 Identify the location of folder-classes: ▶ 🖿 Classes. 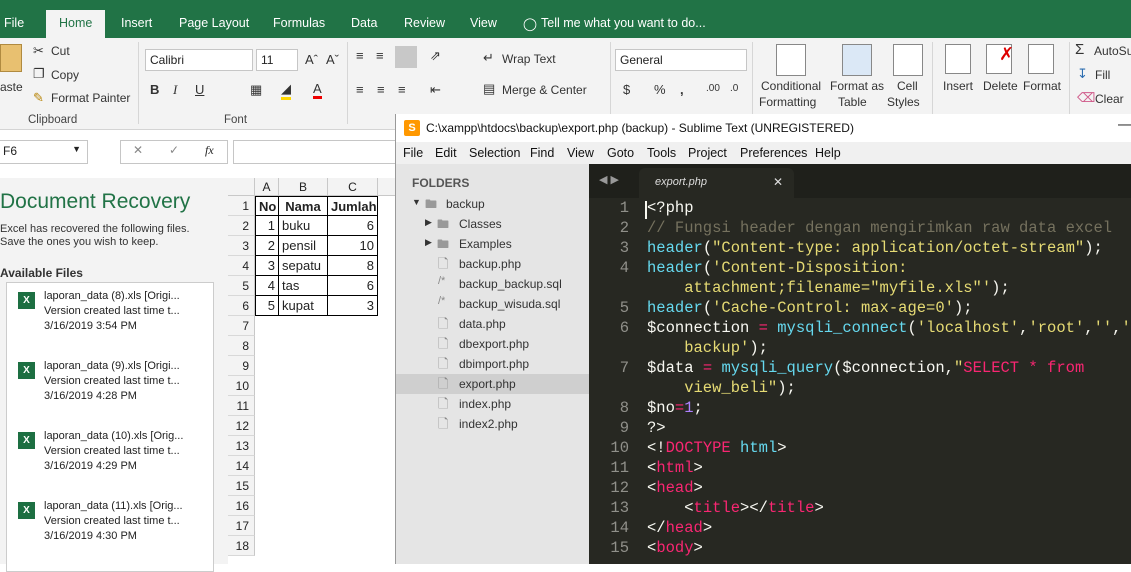
(492, 224).